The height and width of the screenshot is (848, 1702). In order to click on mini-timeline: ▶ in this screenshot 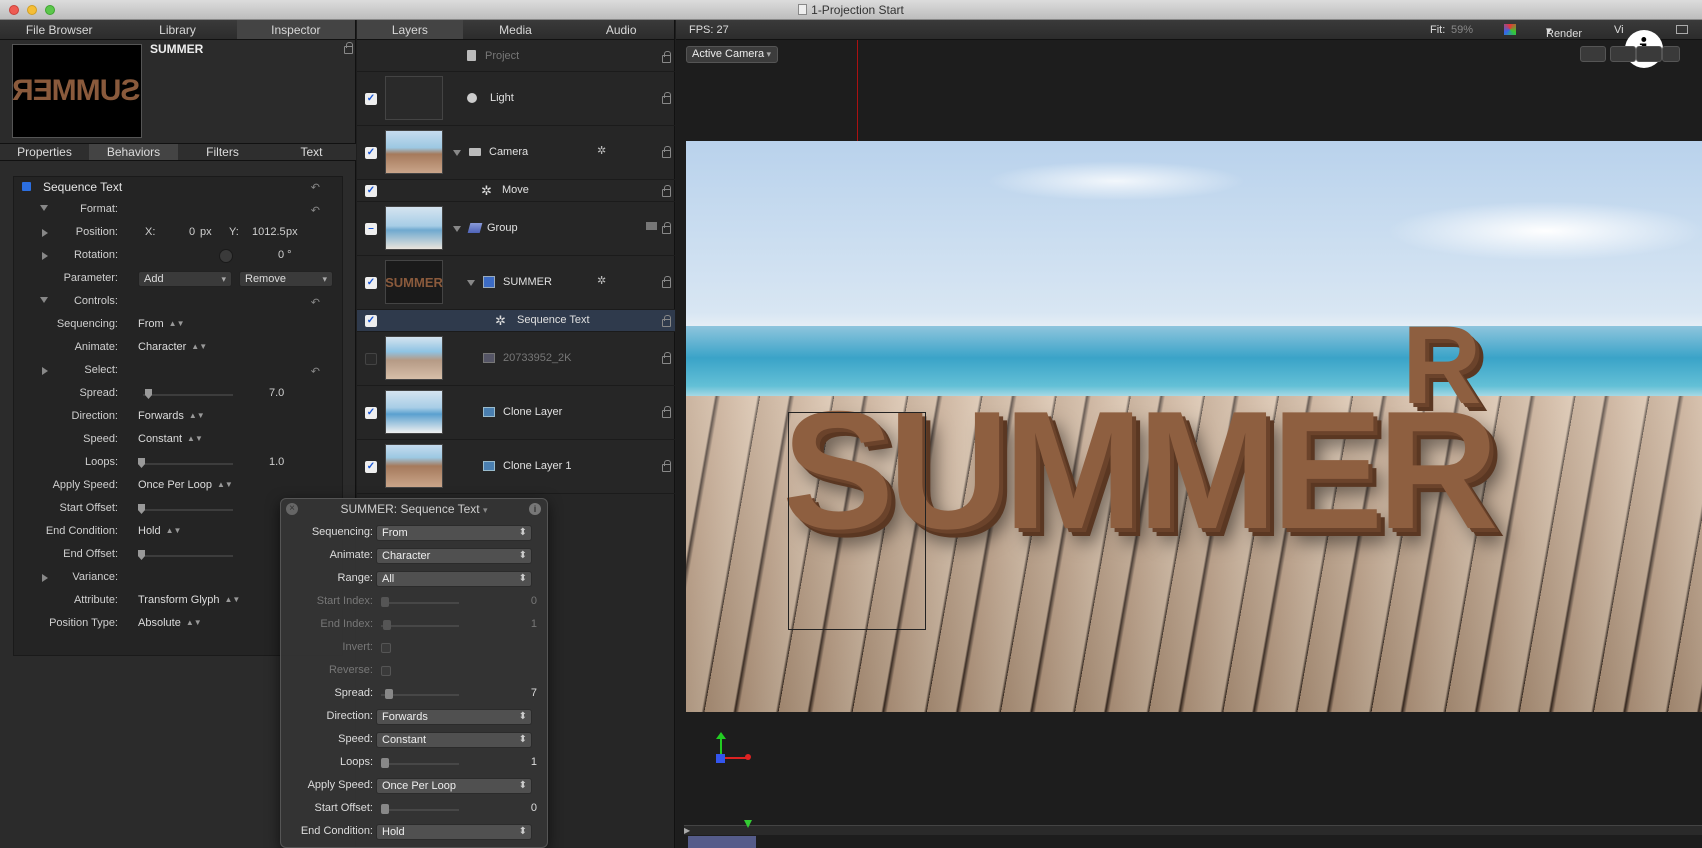, I will do `click(1193, 834)`.